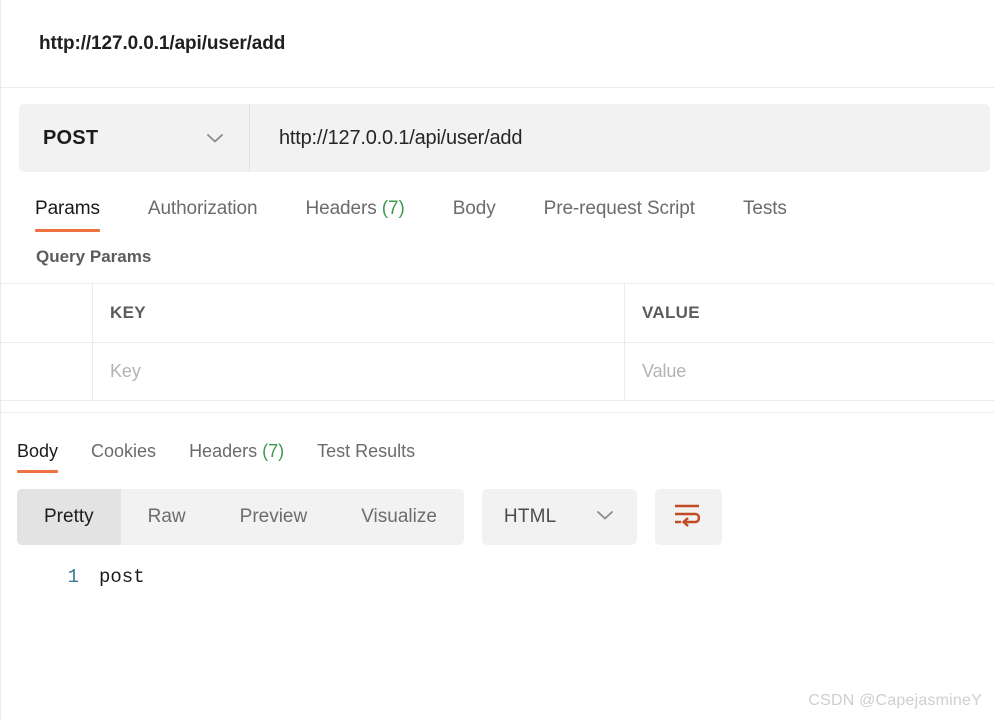 The image size is (994, 720). What do you see at coordinates (530, 516) in the screenshot?
I see `response-format-label: HTML` at bounding box center [530, 516].